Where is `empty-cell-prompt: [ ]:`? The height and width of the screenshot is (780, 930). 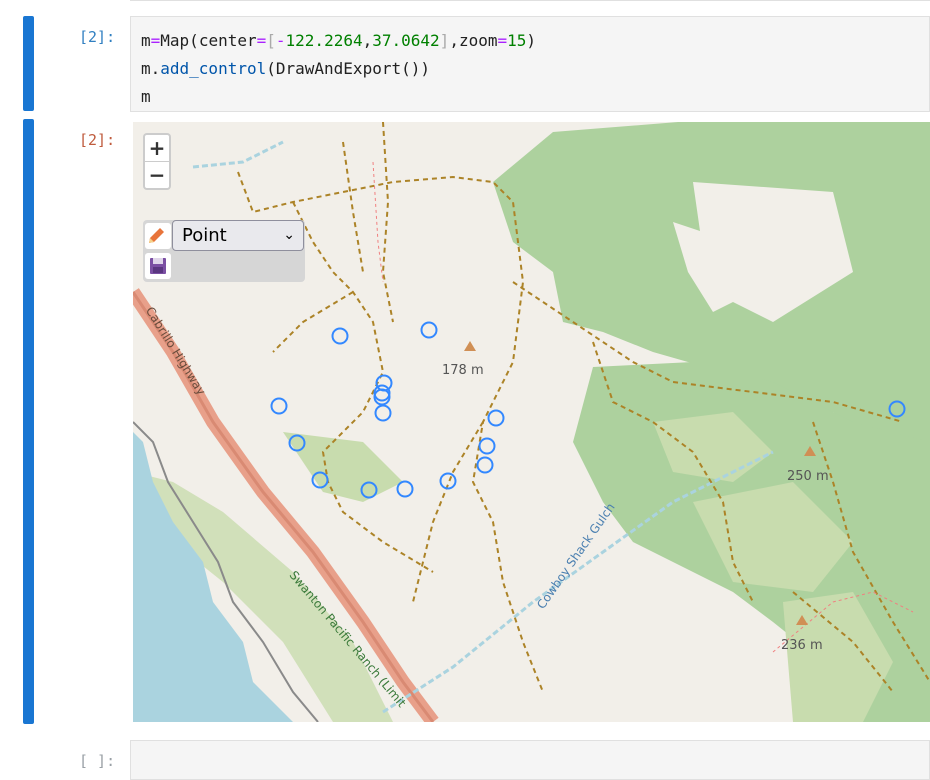
empty-cell-prompt: [ ]: is located at coordinates (97, 761).